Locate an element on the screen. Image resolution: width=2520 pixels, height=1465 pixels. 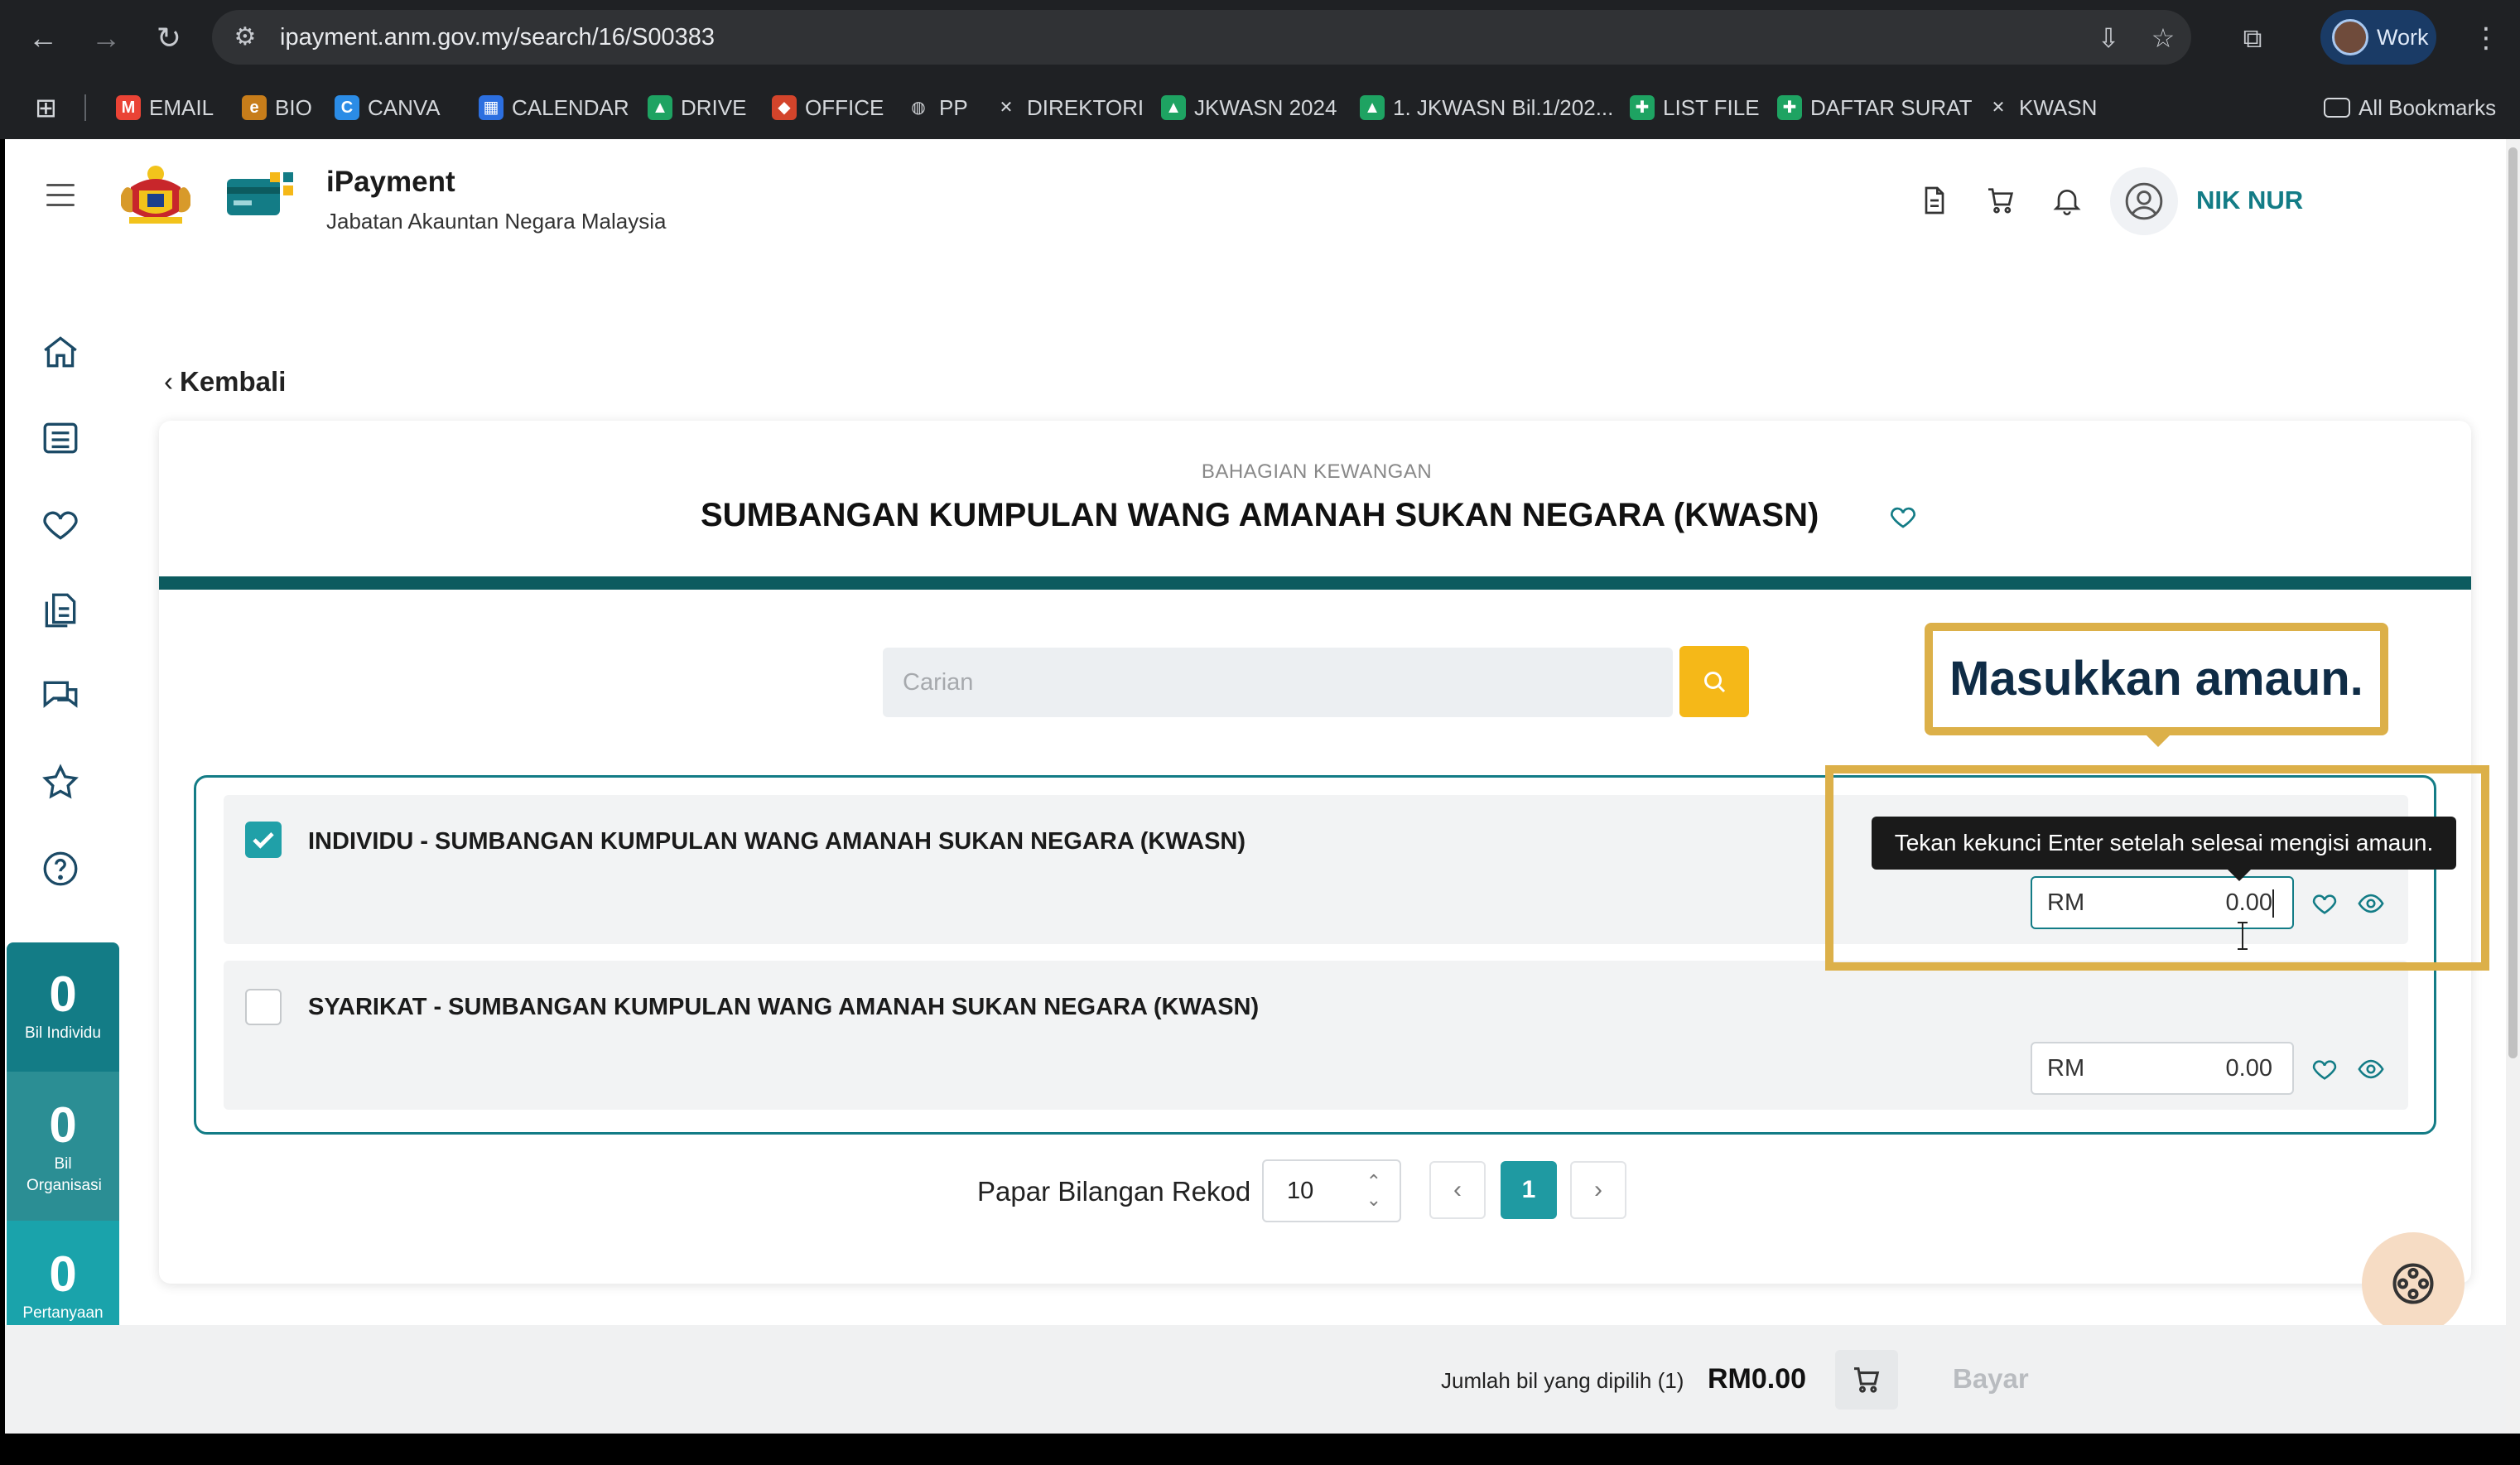
profile-button: Work is located at coordinates (2378, 37).